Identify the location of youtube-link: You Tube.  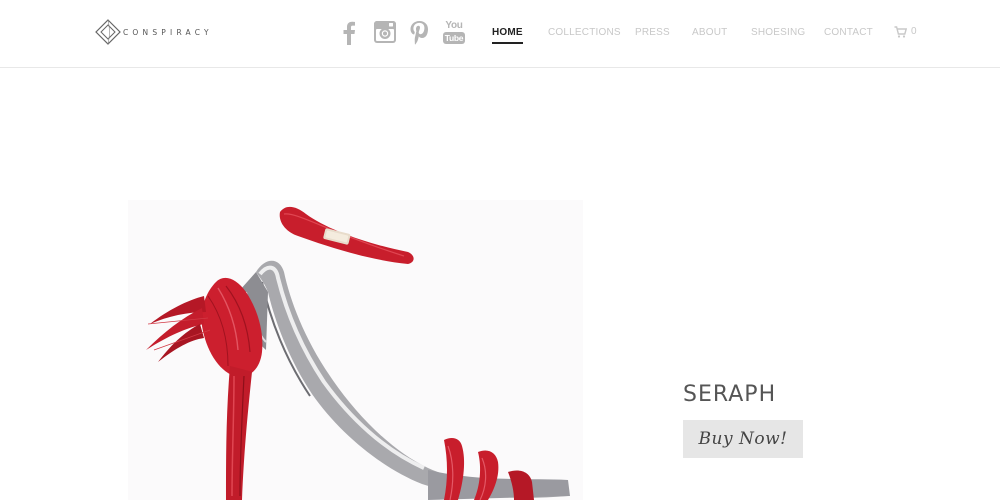
(454, 32).